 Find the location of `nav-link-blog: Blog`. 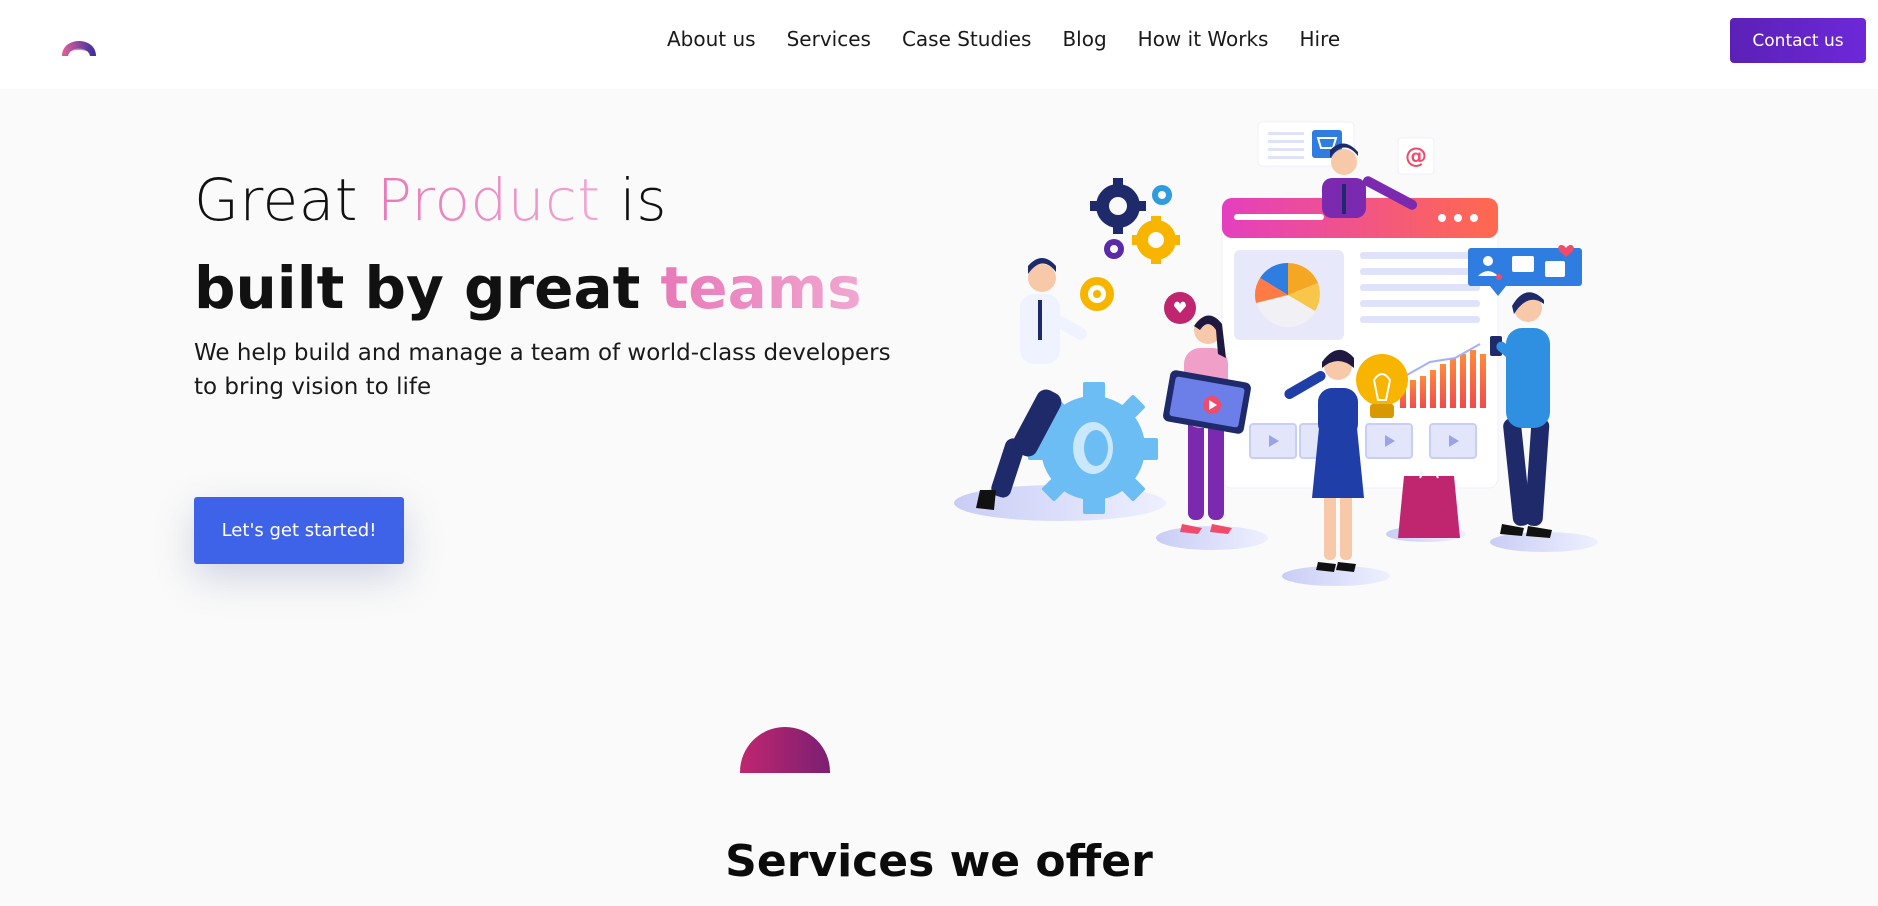

nav-link-blog: Blog is located at coordinates (1084, 39).